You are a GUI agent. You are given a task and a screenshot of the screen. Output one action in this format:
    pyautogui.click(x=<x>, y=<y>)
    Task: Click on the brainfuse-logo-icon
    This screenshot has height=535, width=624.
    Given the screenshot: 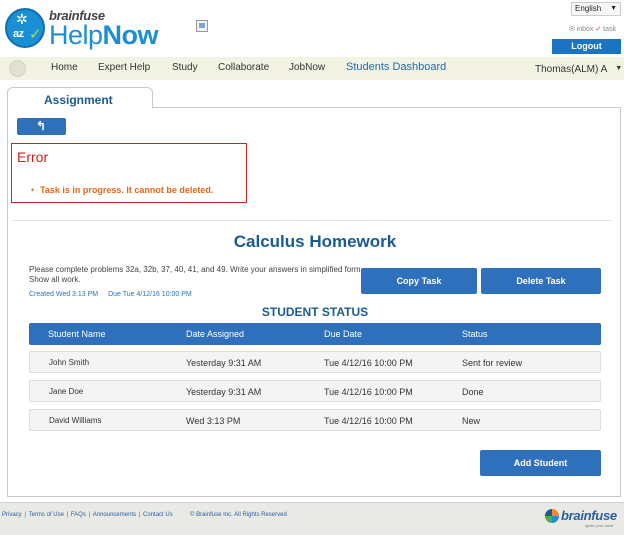 What is the action you would take?
    pyautogui.click(x=552, y=516)
    